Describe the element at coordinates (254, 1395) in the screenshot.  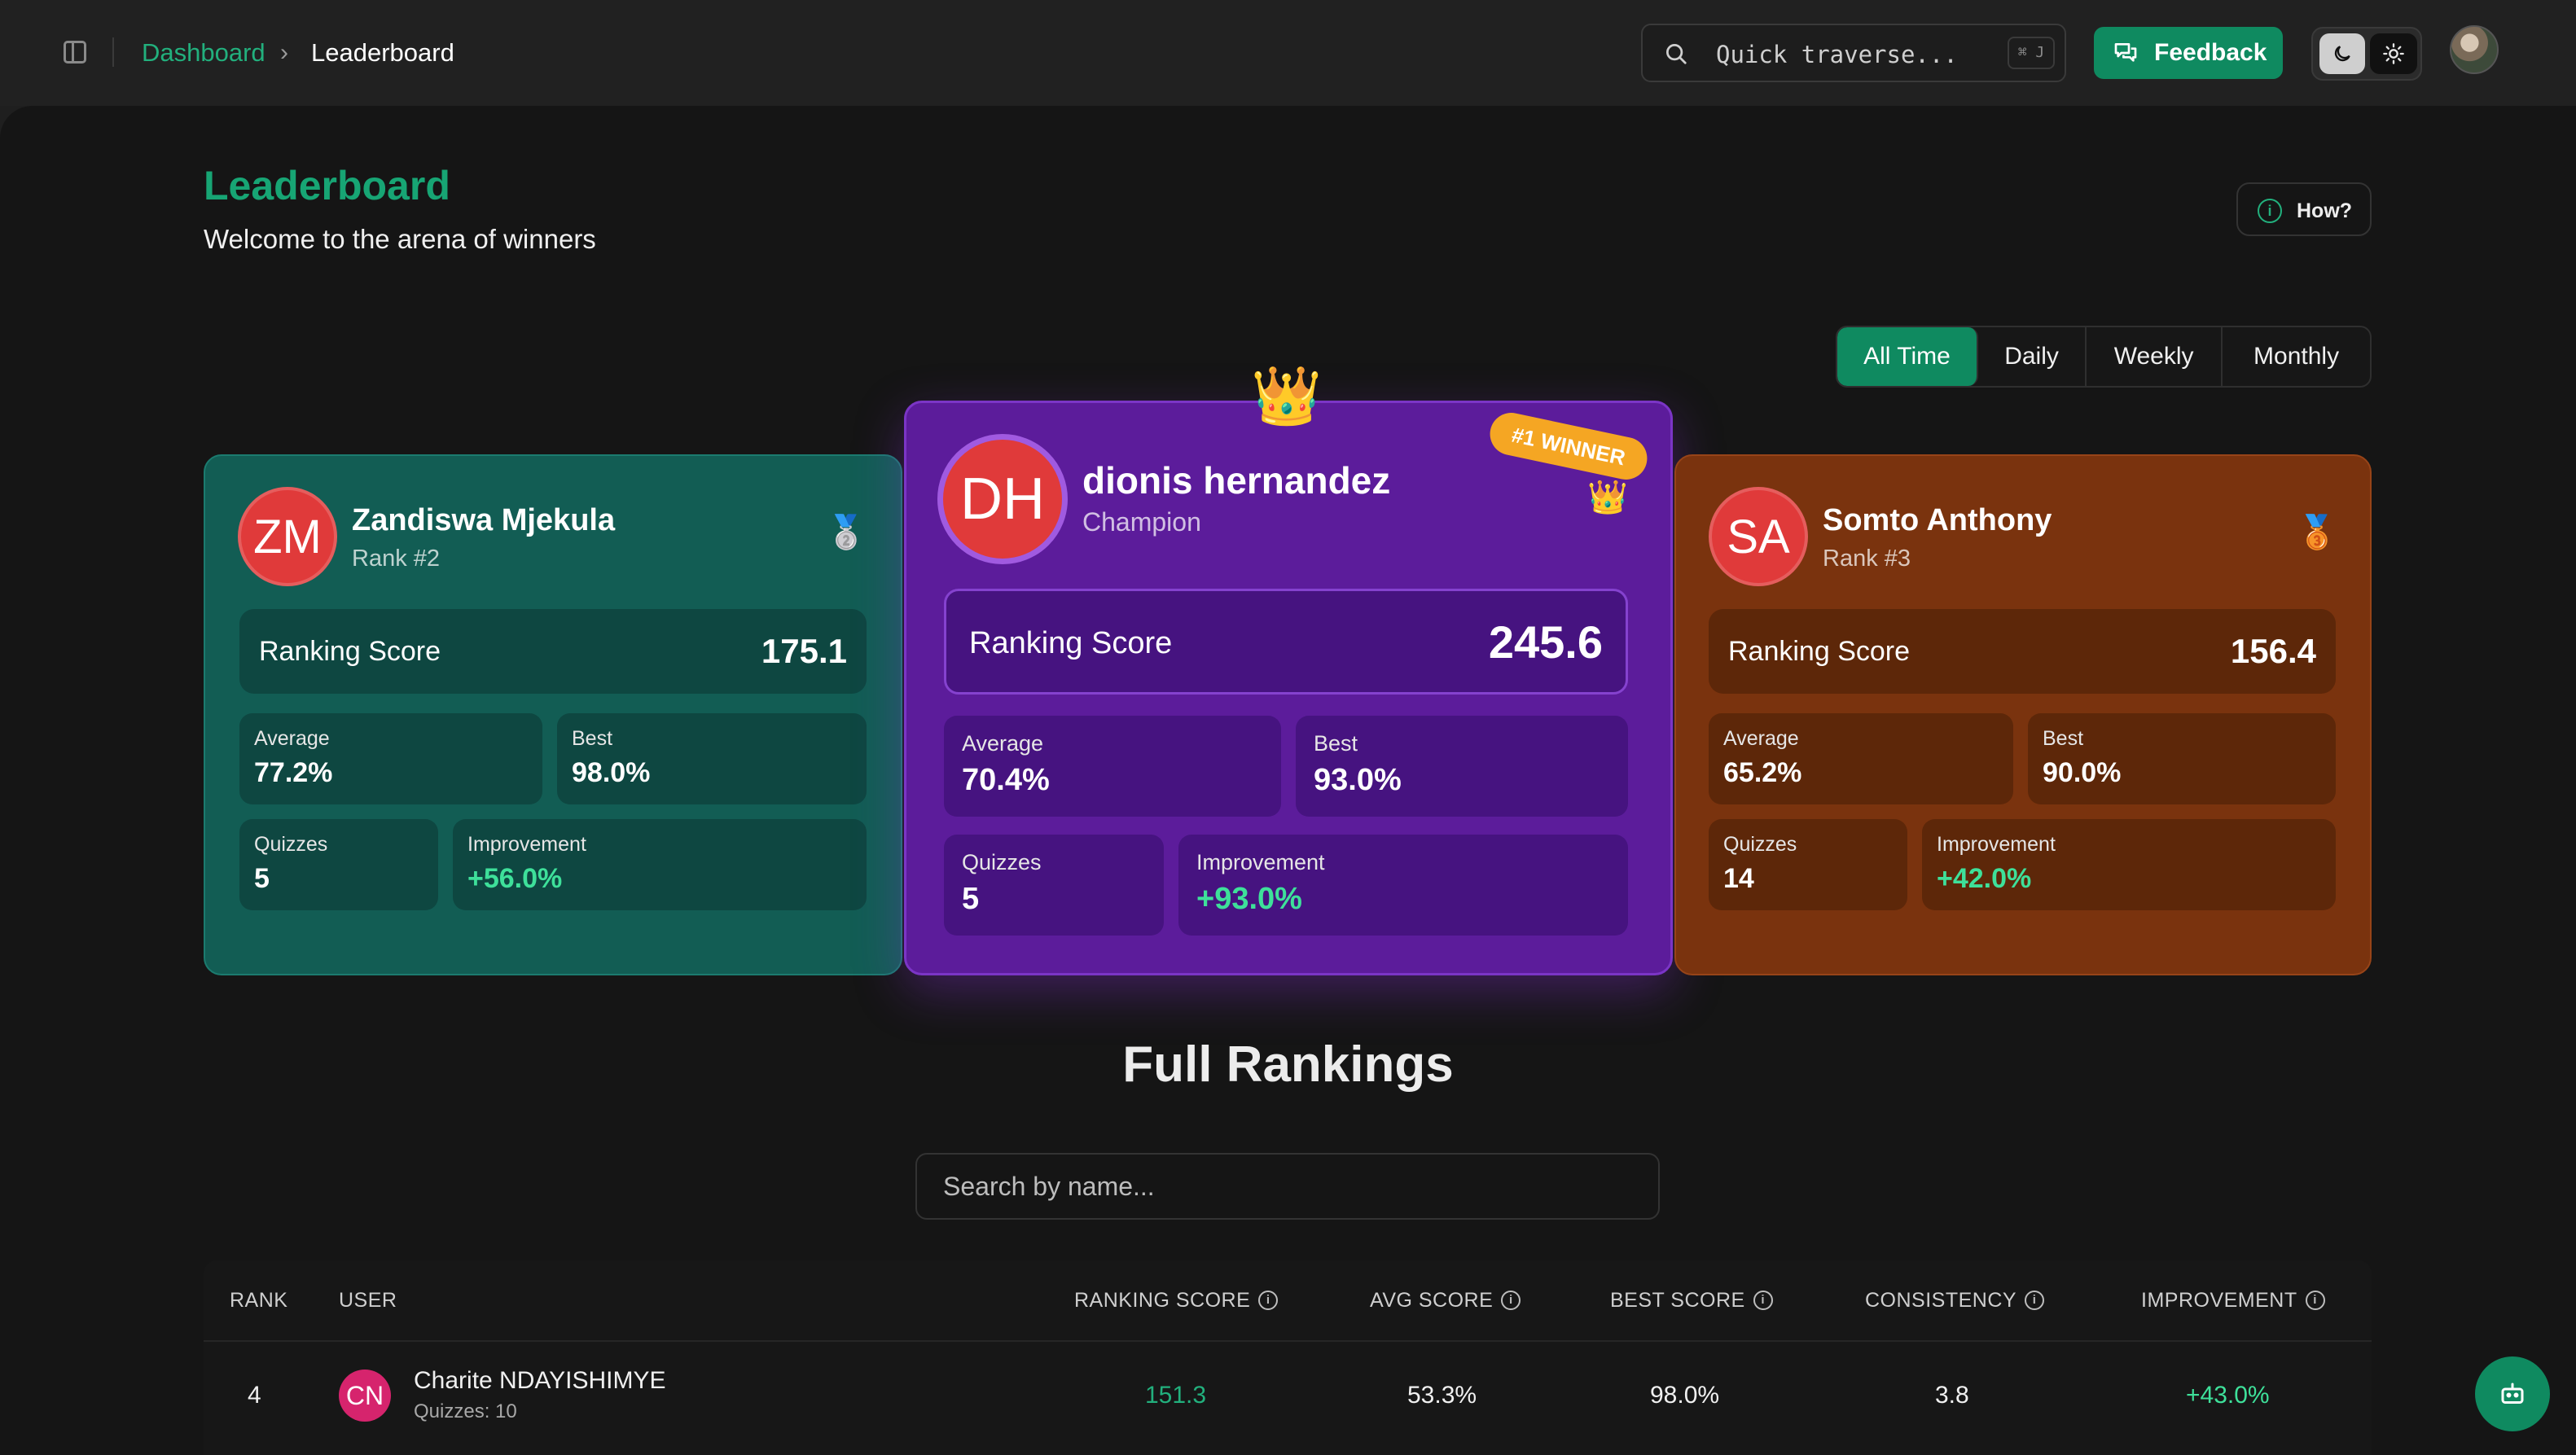
I see `row-rank: 4` at that location.